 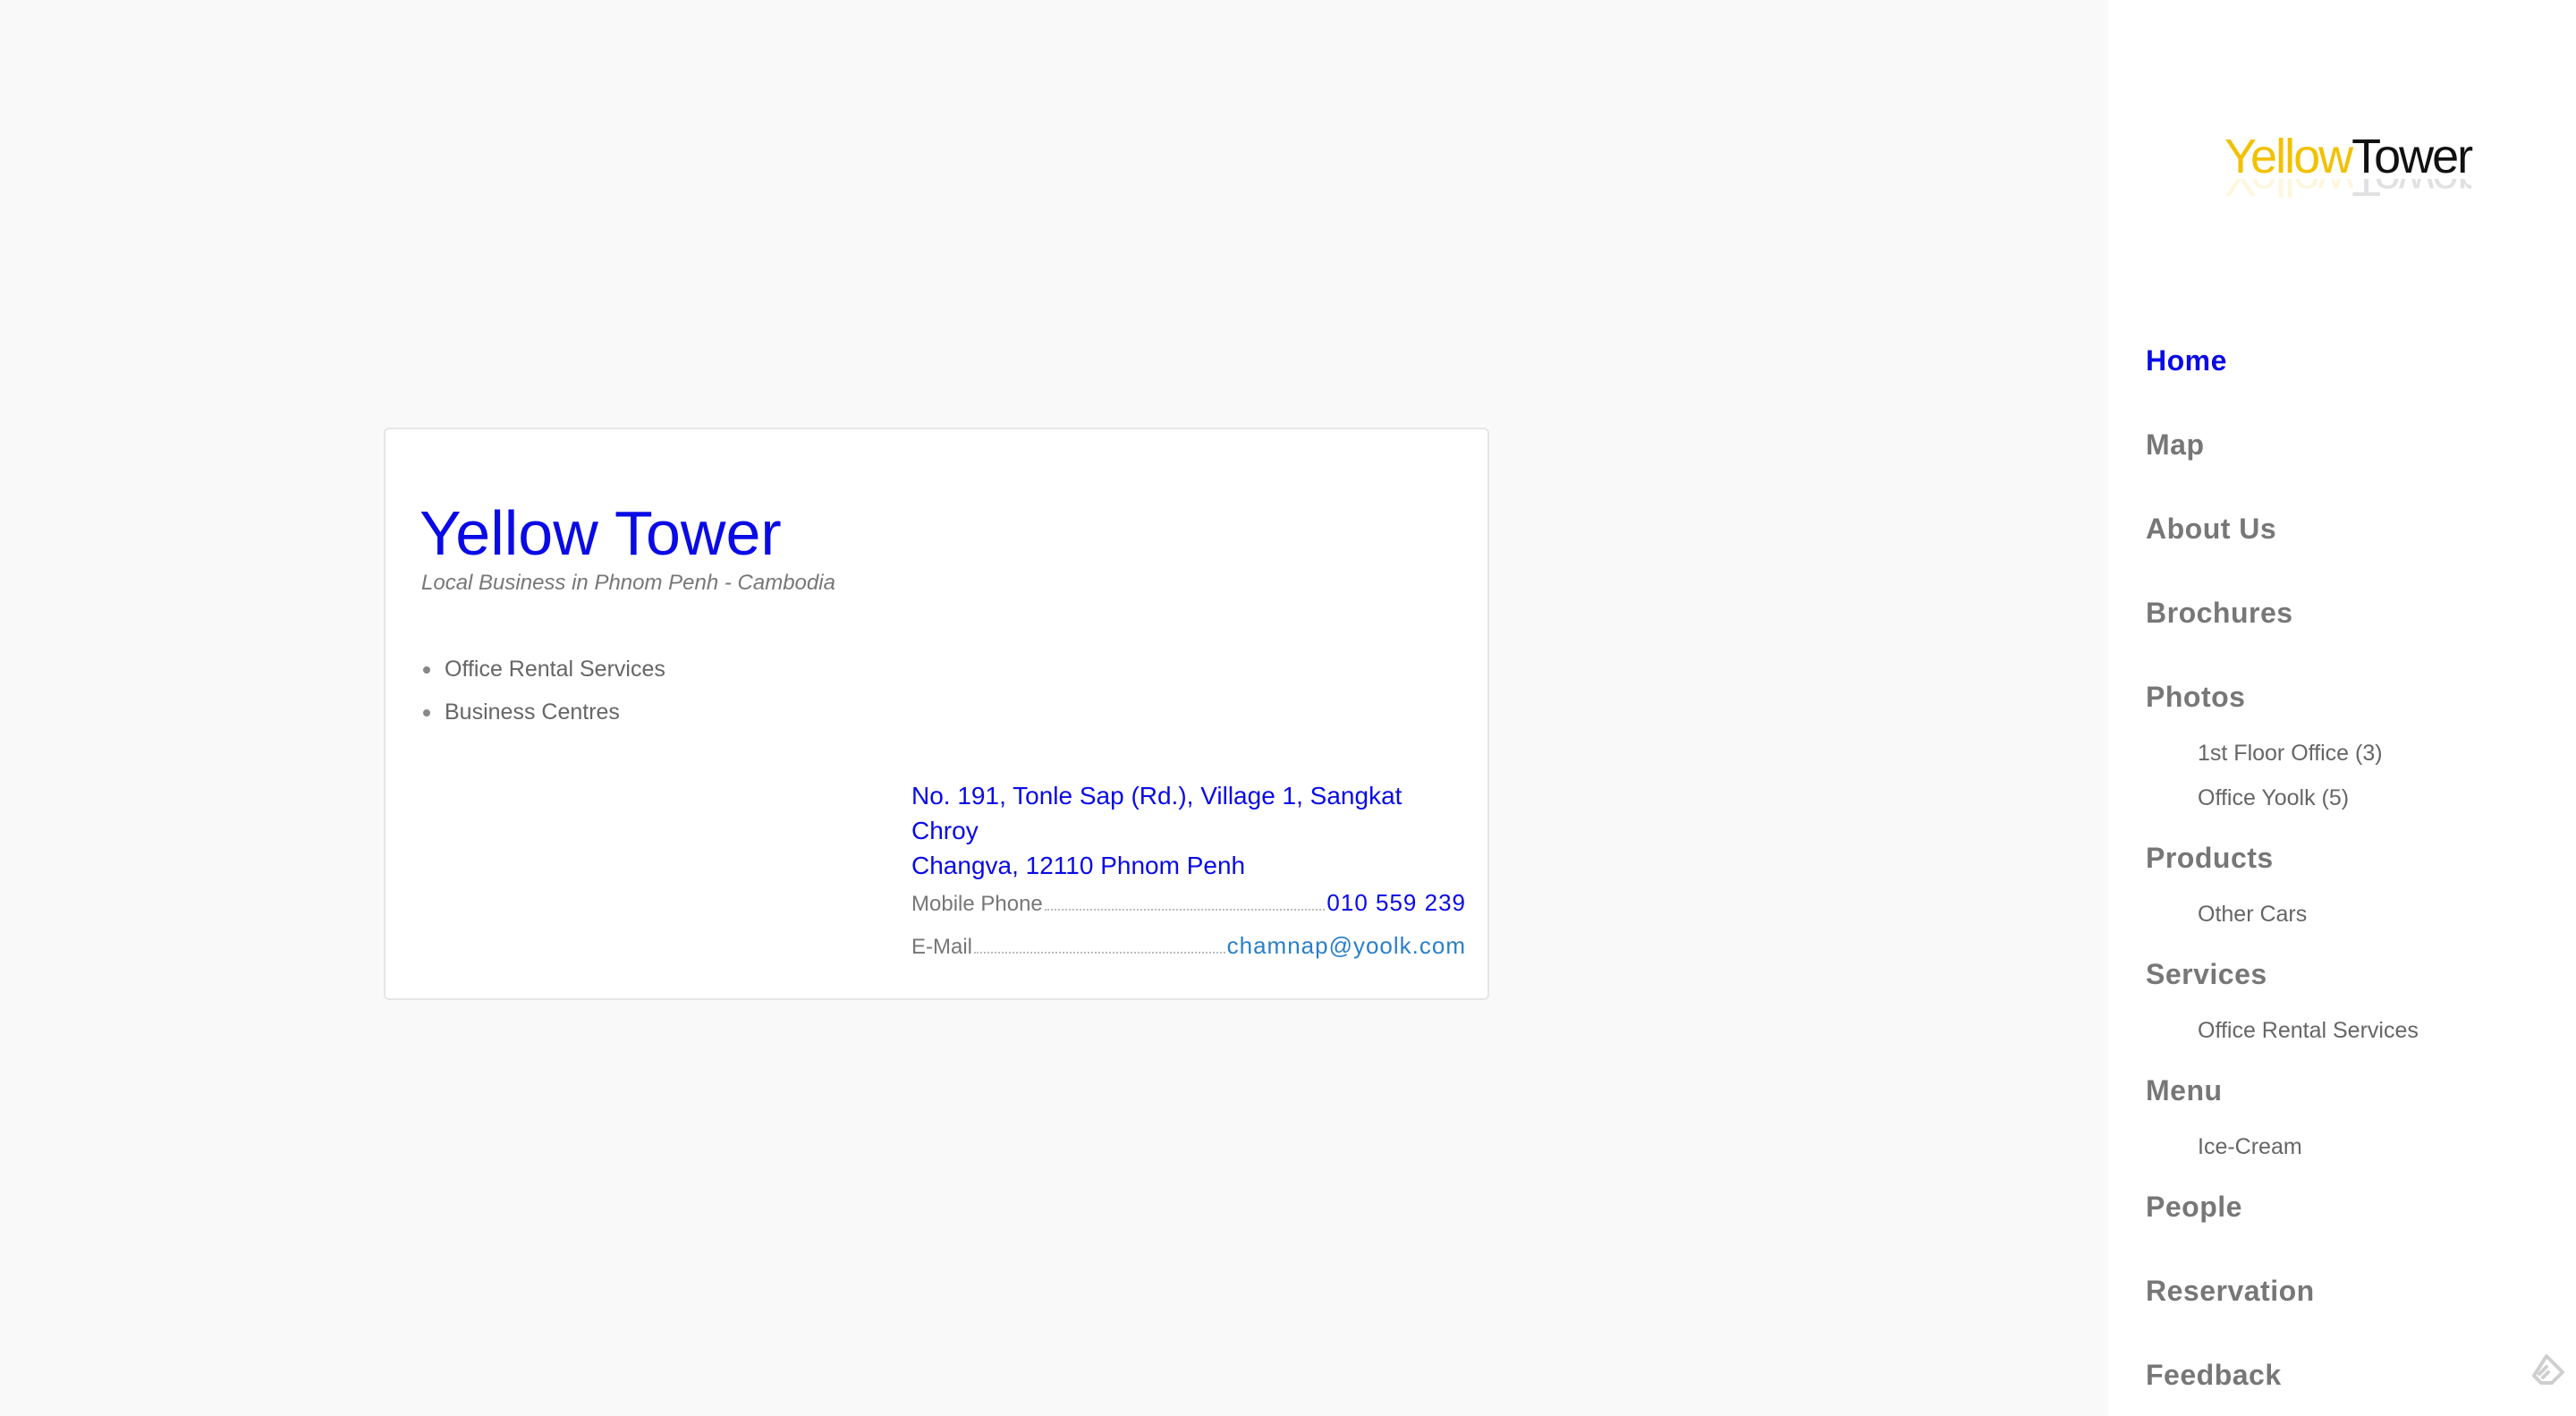 I want to click on category-list: Office Rental Services Business Centres, so click(x=543, y=691).